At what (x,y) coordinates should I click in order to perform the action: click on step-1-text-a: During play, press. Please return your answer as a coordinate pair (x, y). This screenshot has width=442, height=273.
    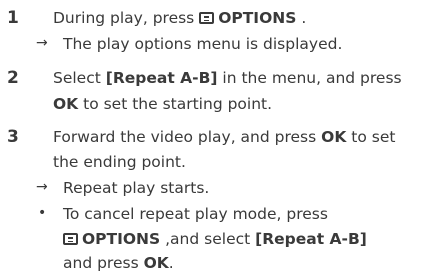
    Looking at the image, I should click on (126, 18).